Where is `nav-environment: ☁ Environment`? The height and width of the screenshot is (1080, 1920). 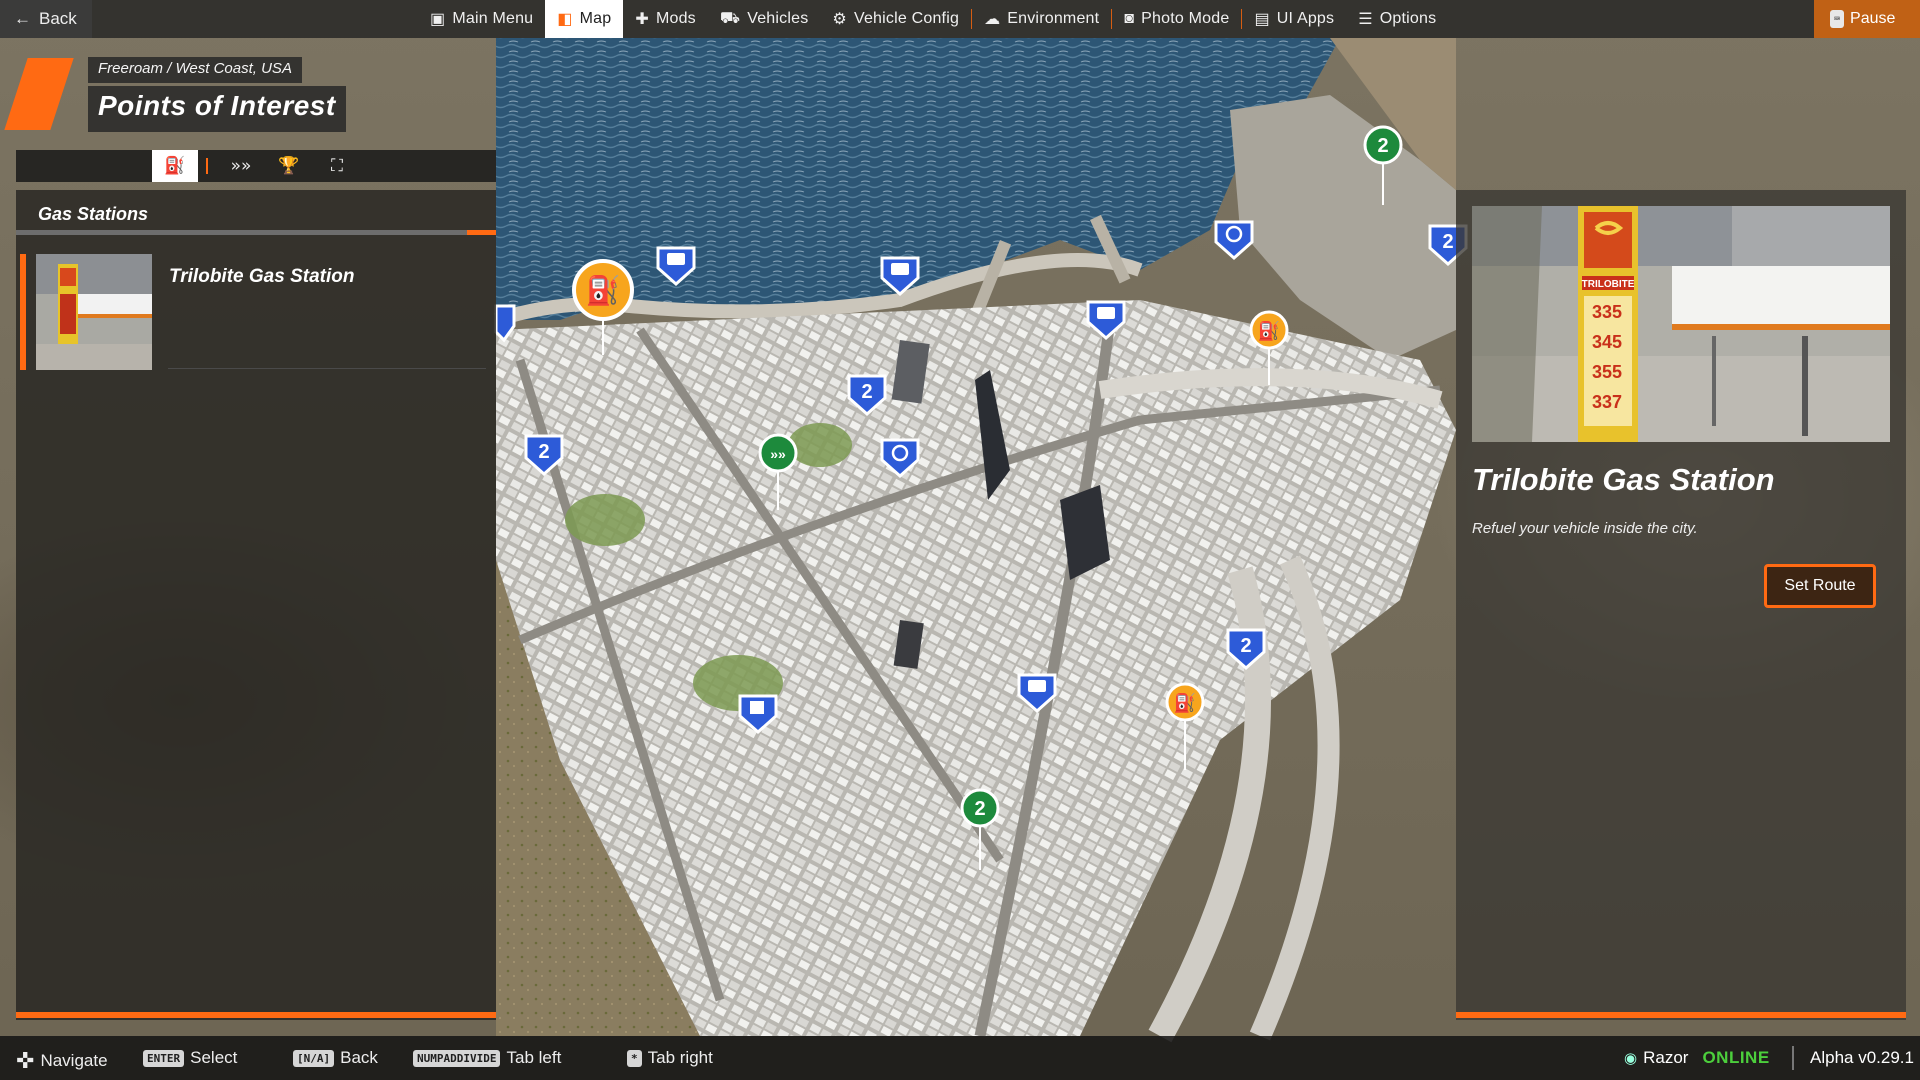
nav-environment: ☁ Environment is located at coordinates (1041, 19).